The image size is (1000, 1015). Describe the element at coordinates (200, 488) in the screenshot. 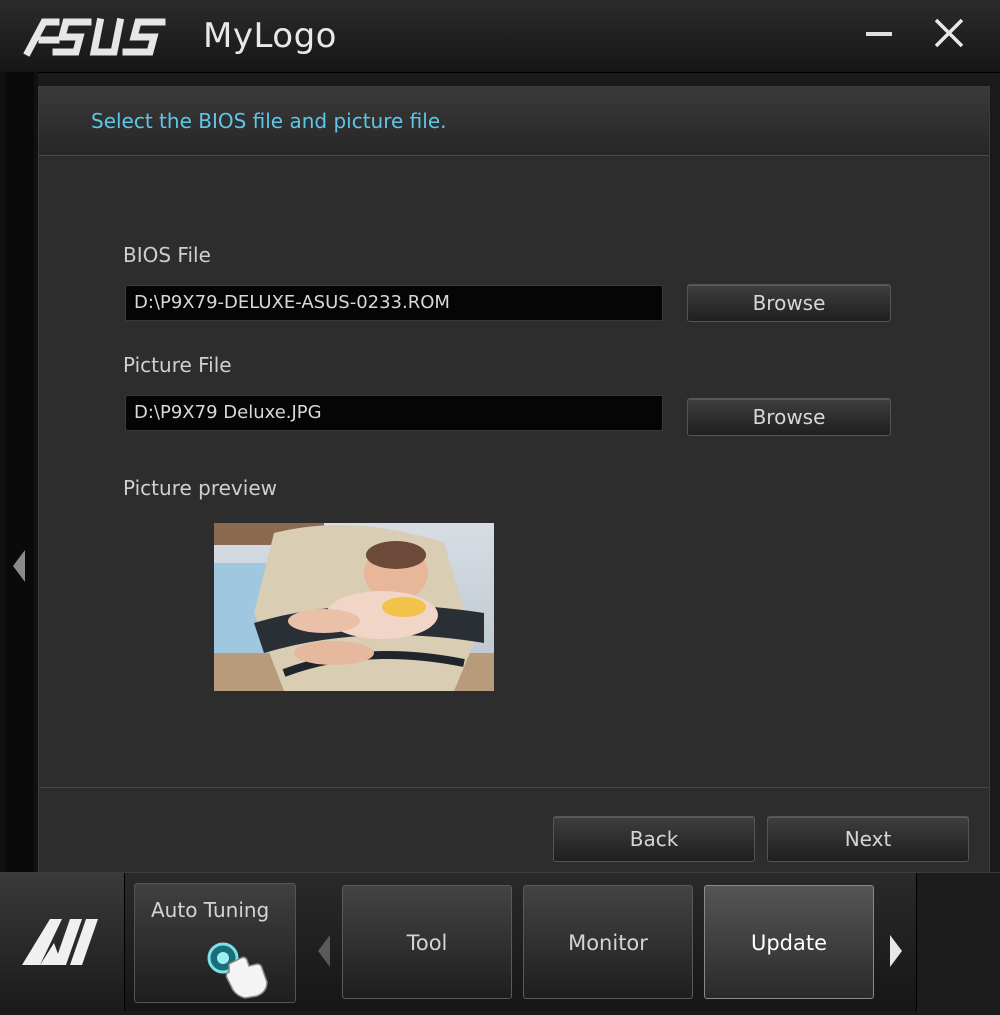

I see `picture-preview-label: Picture preview` at that location.